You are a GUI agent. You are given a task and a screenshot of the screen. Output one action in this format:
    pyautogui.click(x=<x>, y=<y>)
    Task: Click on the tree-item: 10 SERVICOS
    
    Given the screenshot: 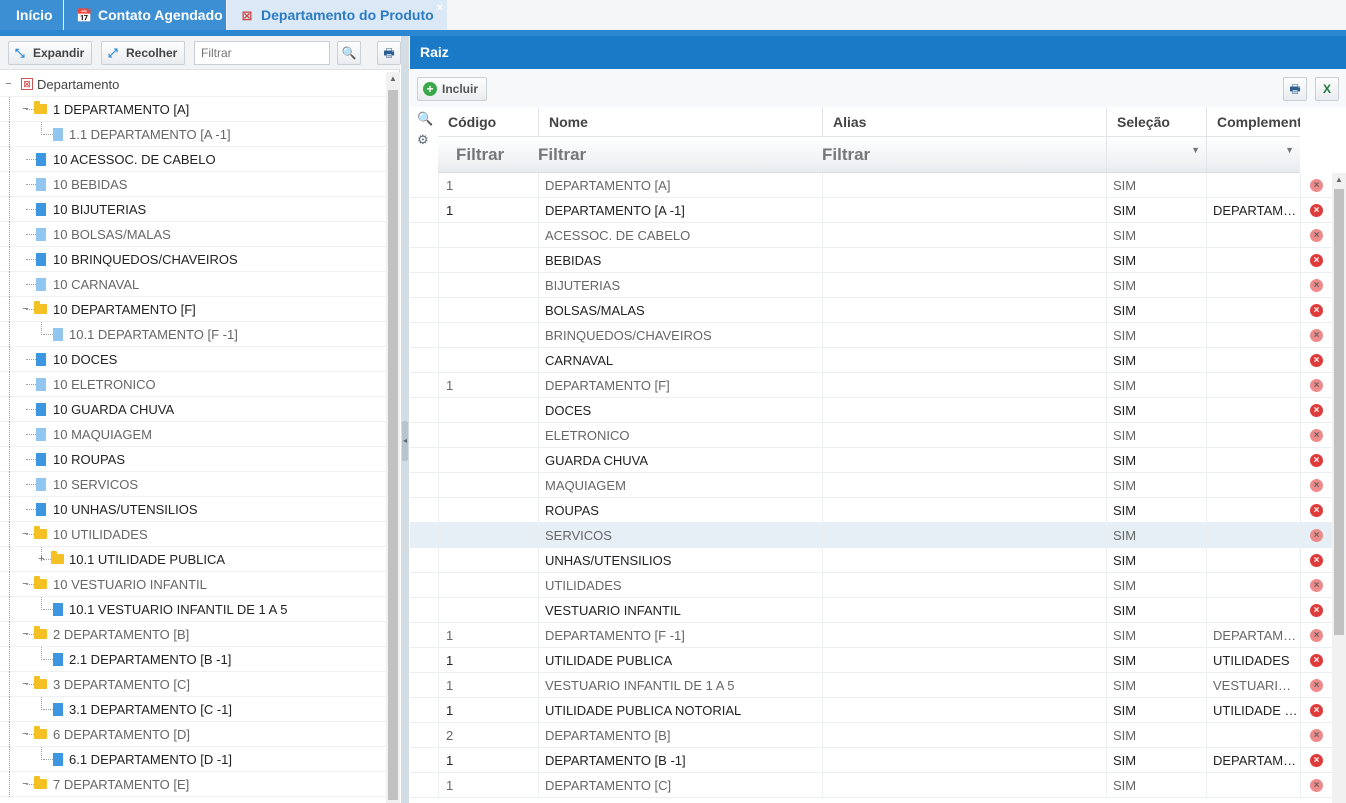 What is the action you would take?
    pyautogui.click(x=193, y=484)
    